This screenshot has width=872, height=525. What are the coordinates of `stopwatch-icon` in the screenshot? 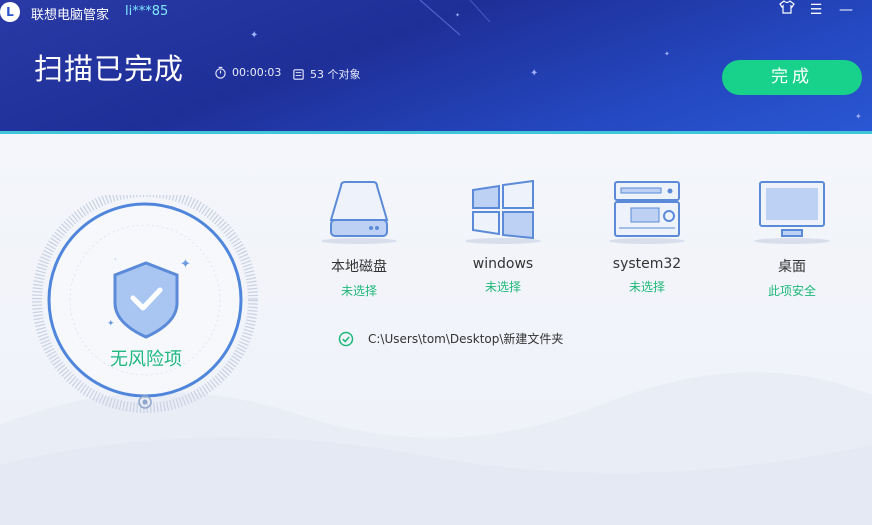 It's located at (220, 72).